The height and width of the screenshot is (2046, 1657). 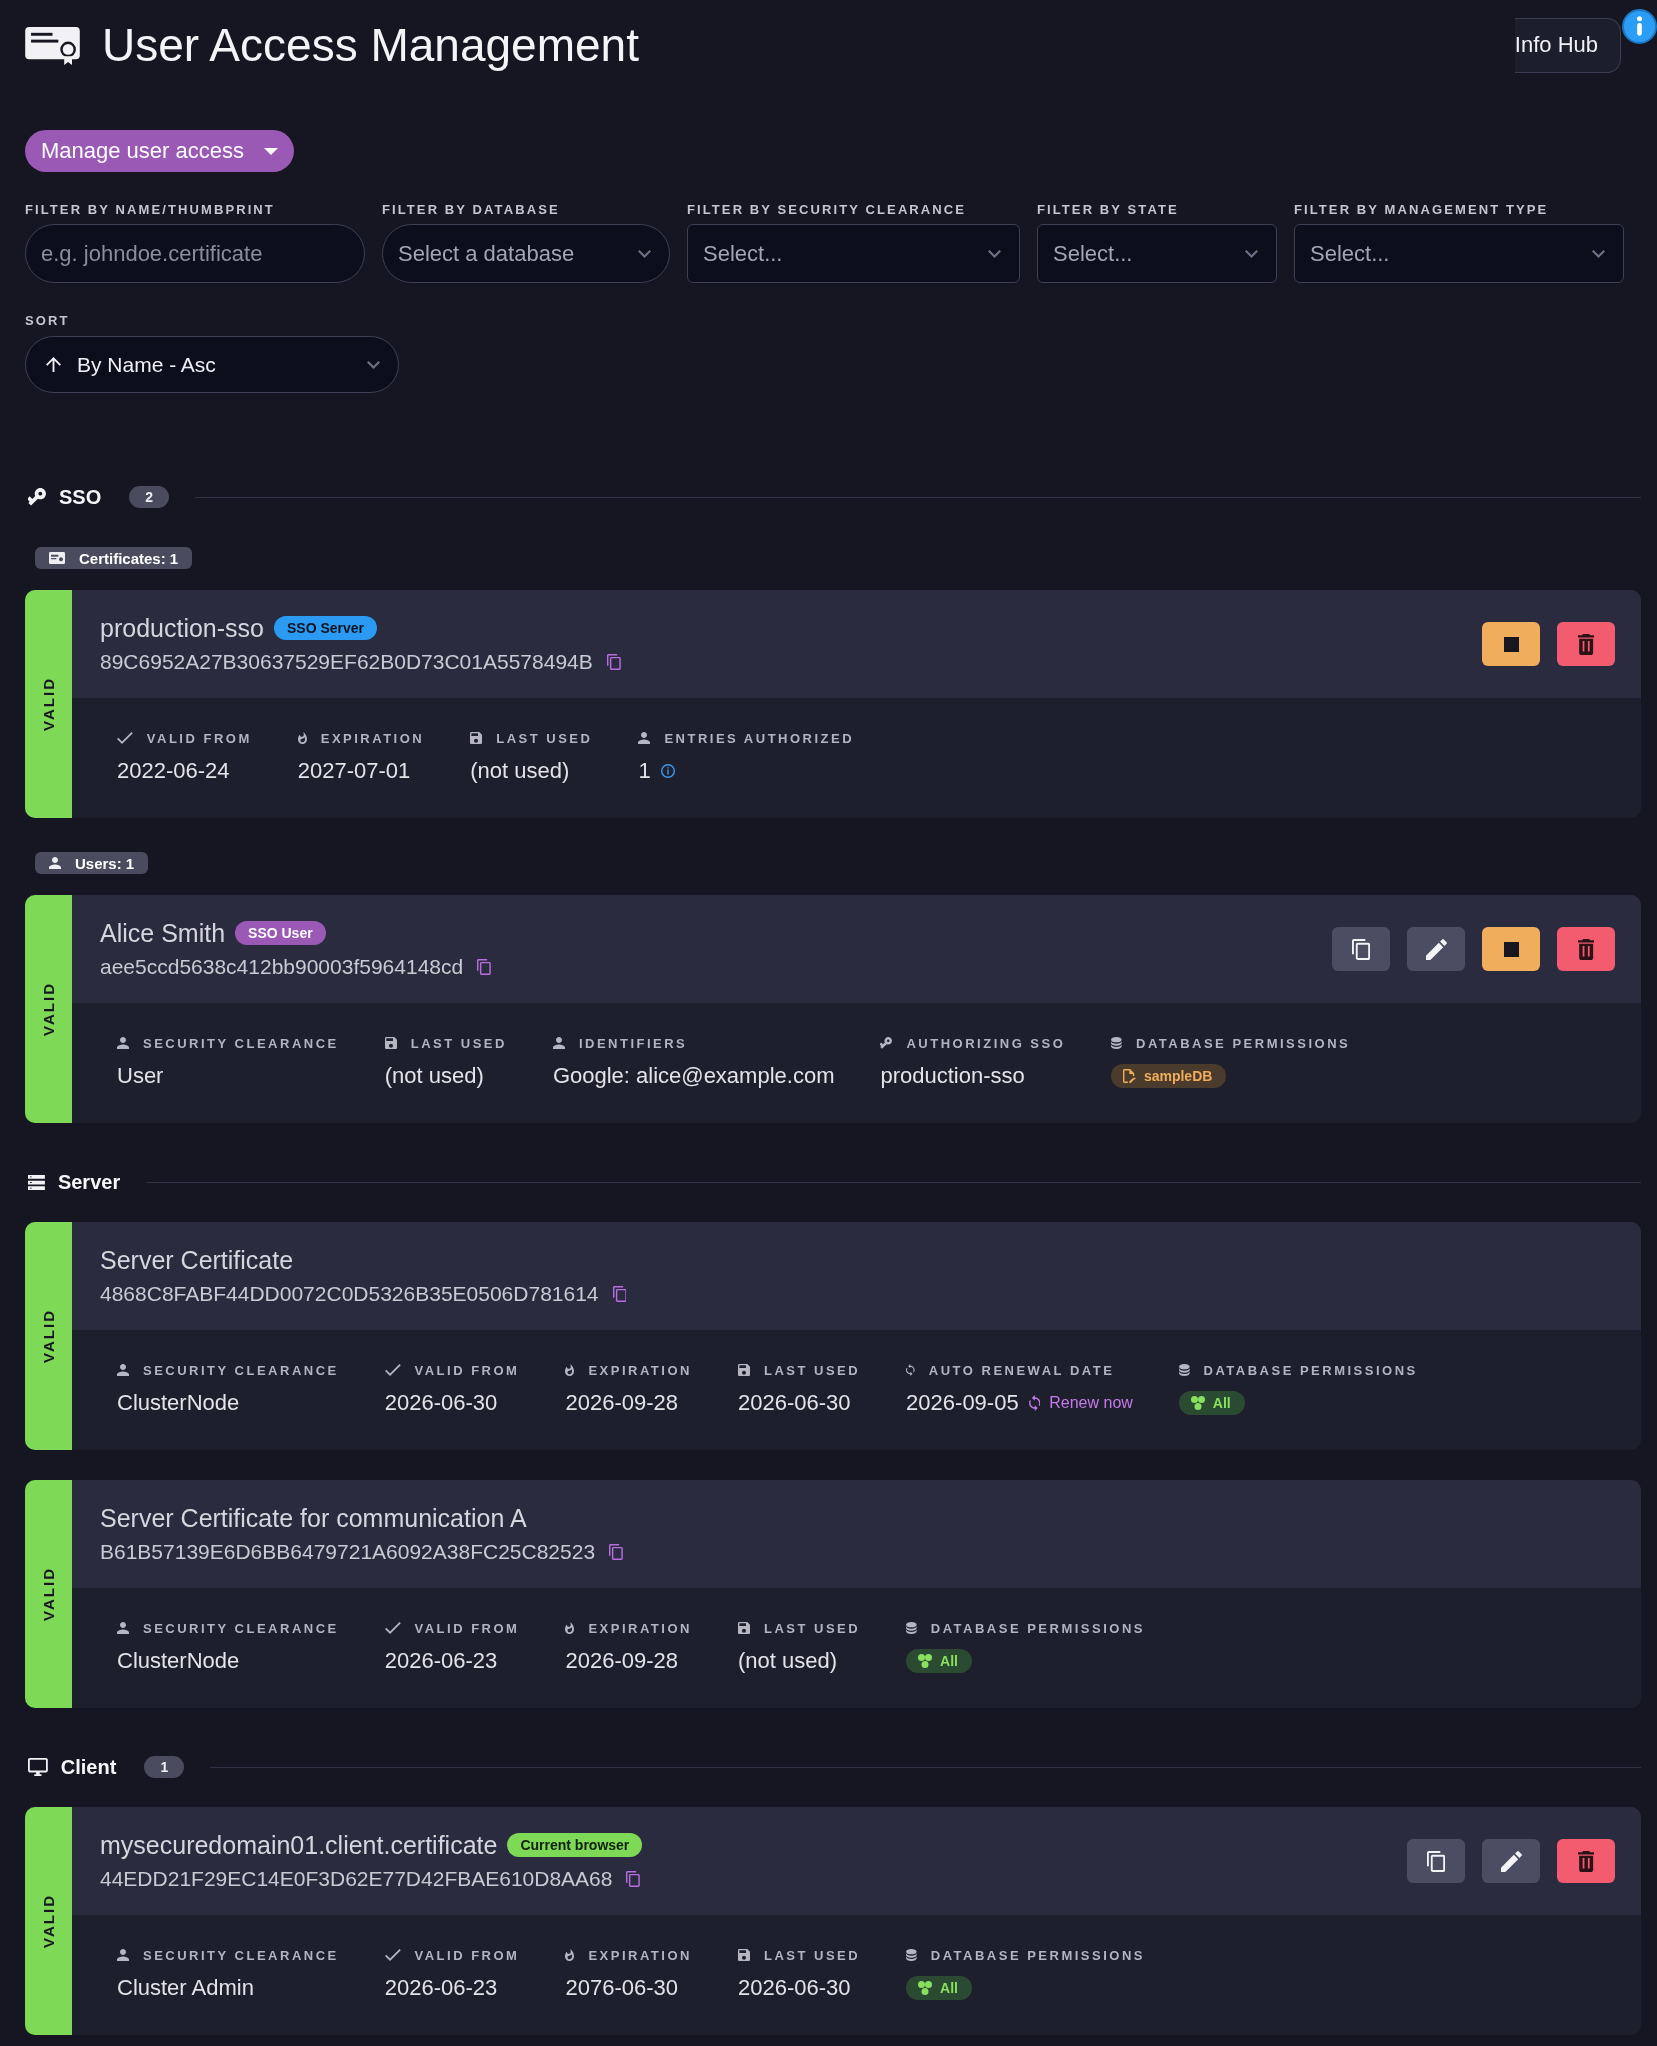 I want to click on field-value: 2027-07-01, so click(x=354, y=771).